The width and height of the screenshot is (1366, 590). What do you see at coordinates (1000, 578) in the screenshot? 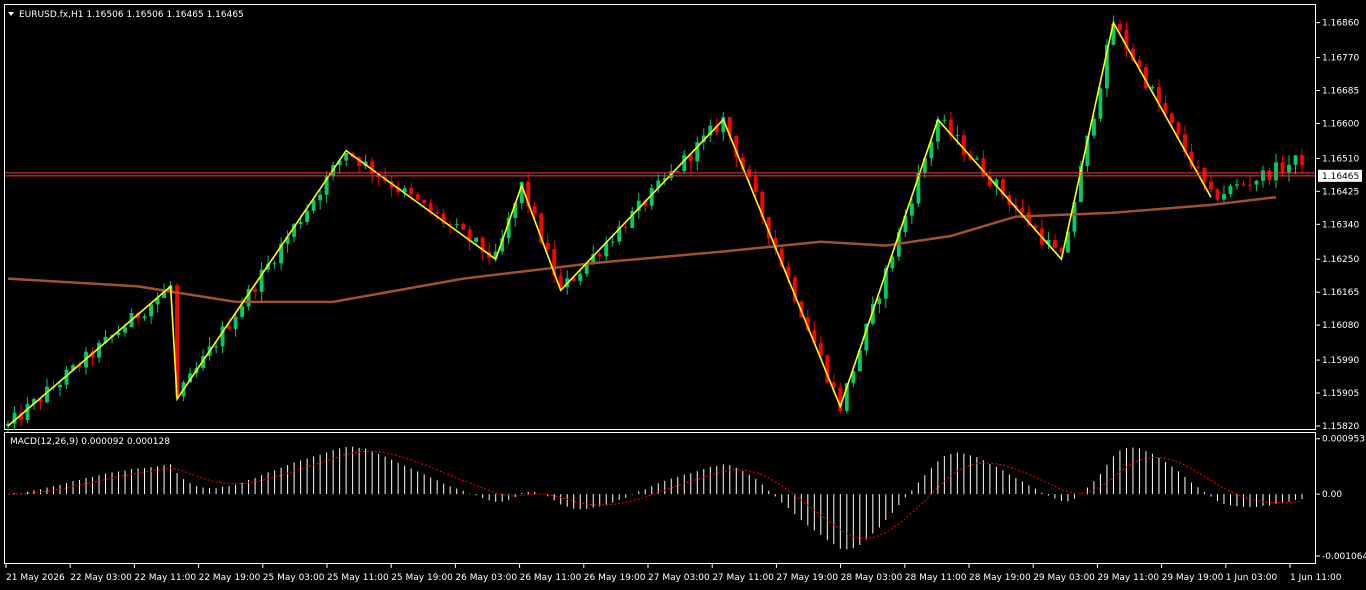
I see `time-tick-label: 28 May 19:00` at bounding box center [1000, 578].